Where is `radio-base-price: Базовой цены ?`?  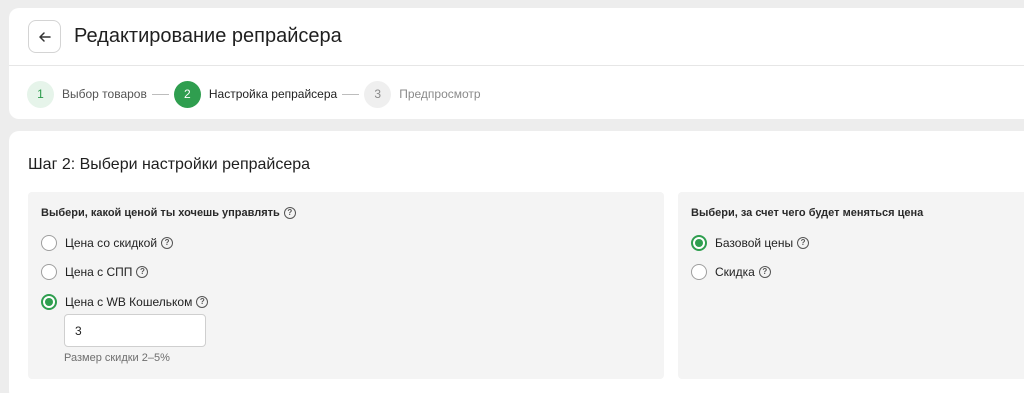 radio-base-price: Базовой цены ? is located at coordinates (750, 243).